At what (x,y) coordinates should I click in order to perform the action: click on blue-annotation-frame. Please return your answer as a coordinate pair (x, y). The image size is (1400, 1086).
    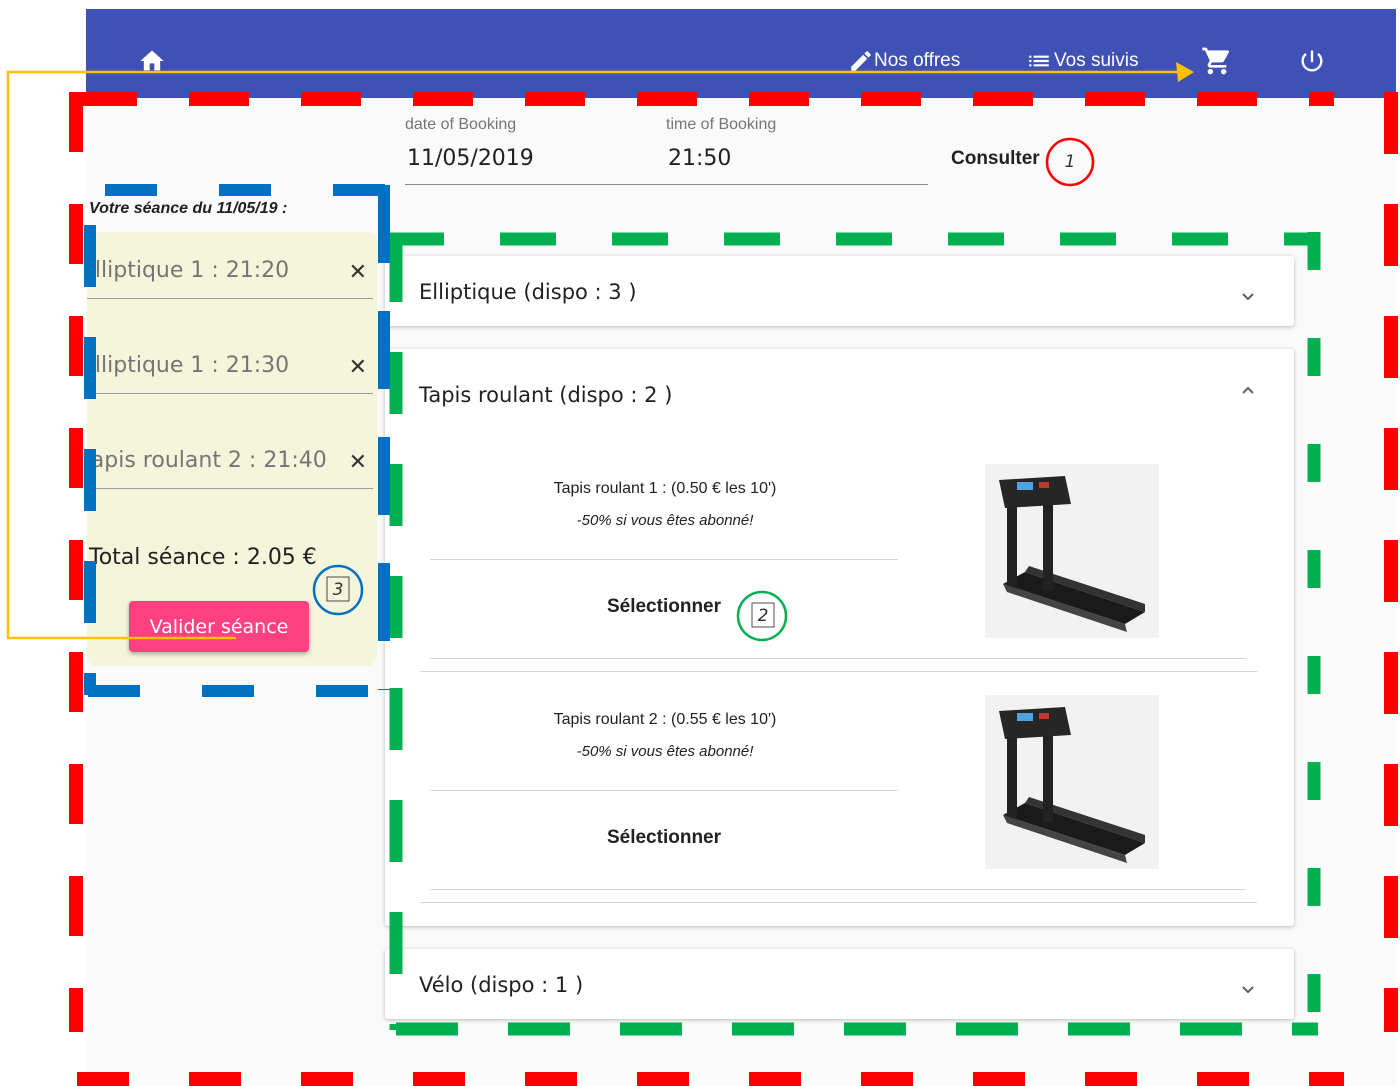
    Looking at the image, I should click on (238, 440).